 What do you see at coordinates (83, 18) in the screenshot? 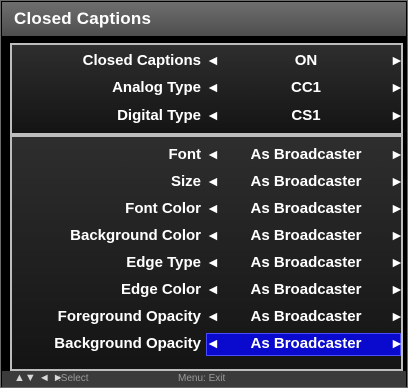
I see `menu-title: Closed Captions` at bounding box center [83, 18].